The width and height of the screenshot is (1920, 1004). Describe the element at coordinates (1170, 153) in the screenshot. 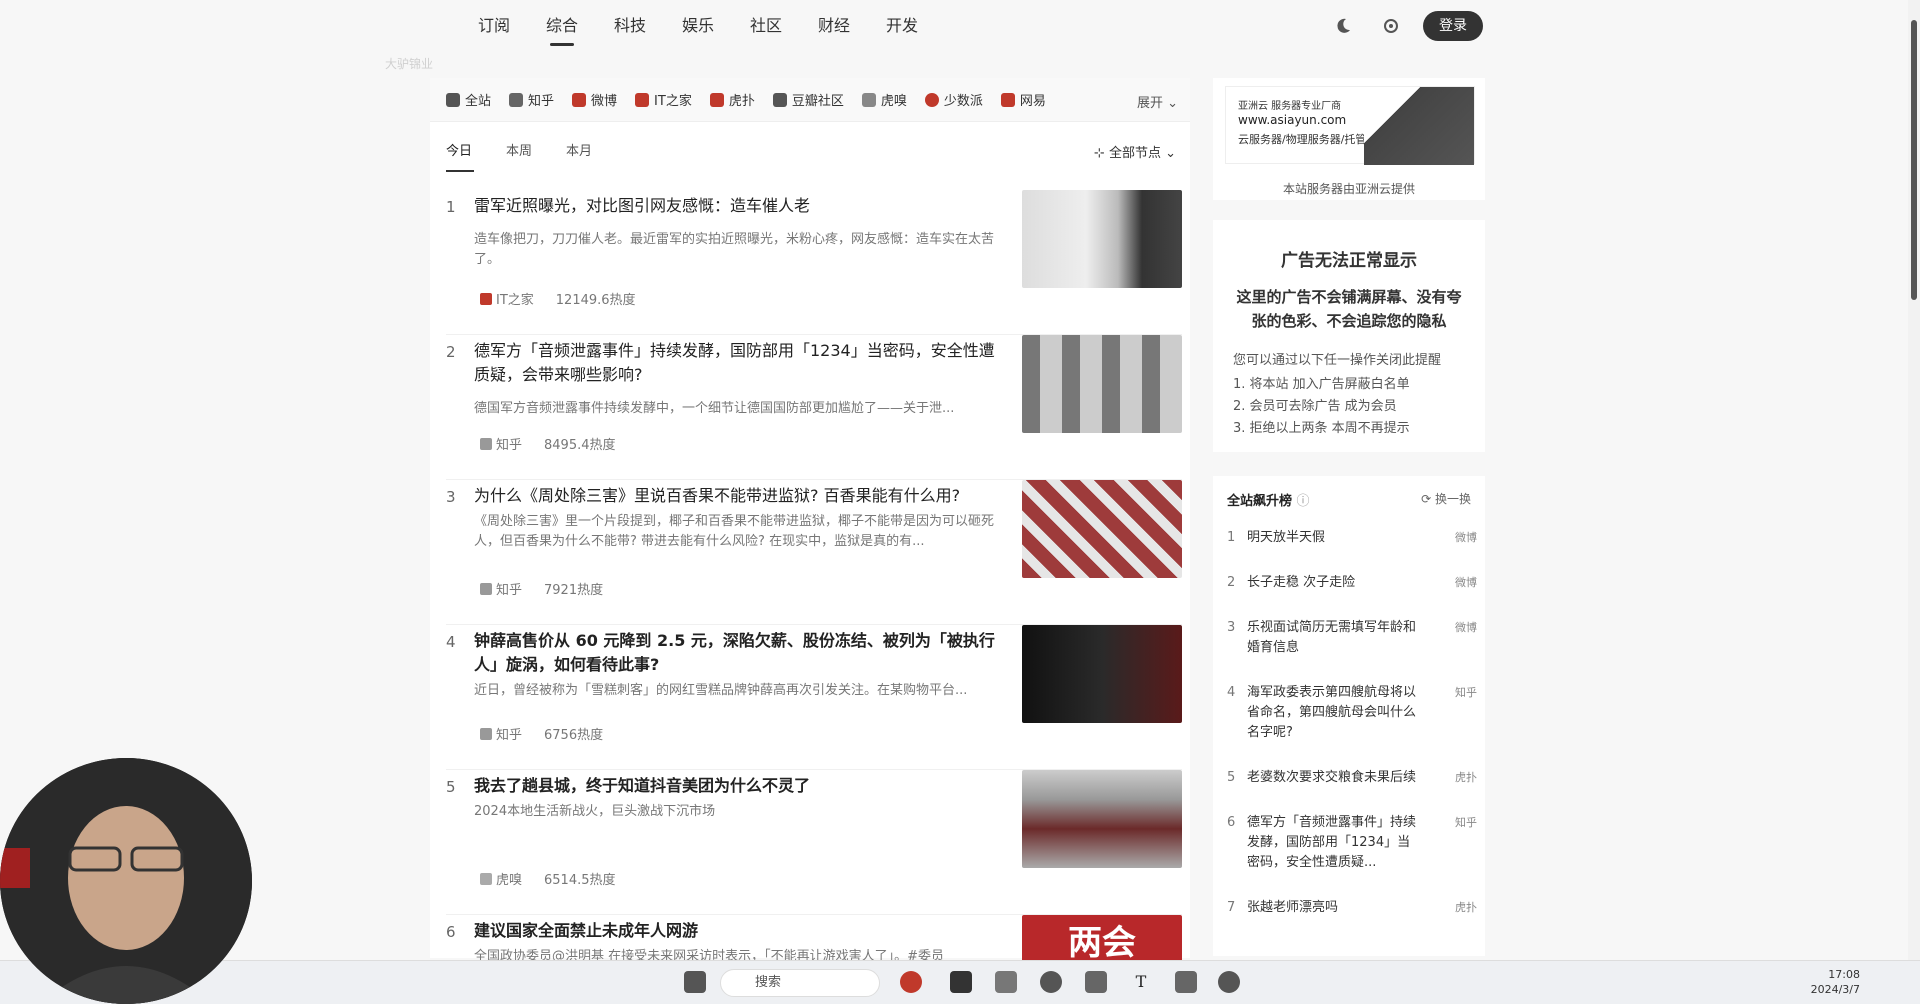

I see `chevron-down-icon: ⌄` at that location.